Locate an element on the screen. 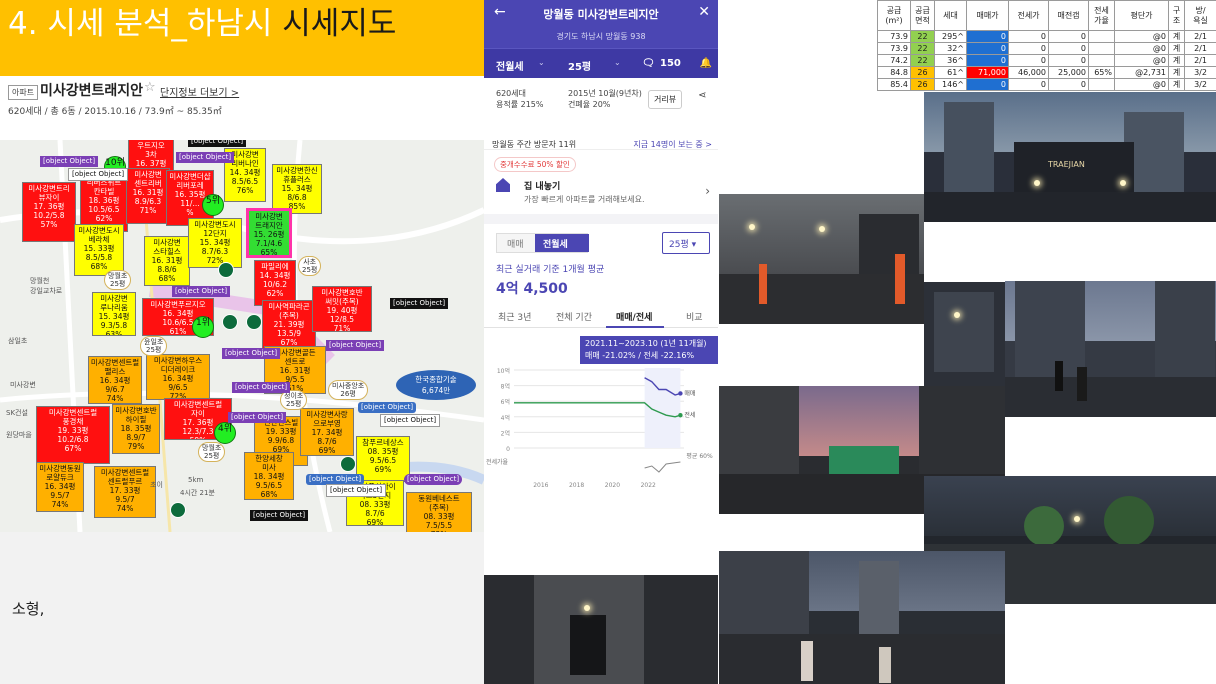 The image size is (1216, 684). table-row: 73.9 22 295^ 0 0 0 @0 계 2/1 is located at coordinates (1046, 36).